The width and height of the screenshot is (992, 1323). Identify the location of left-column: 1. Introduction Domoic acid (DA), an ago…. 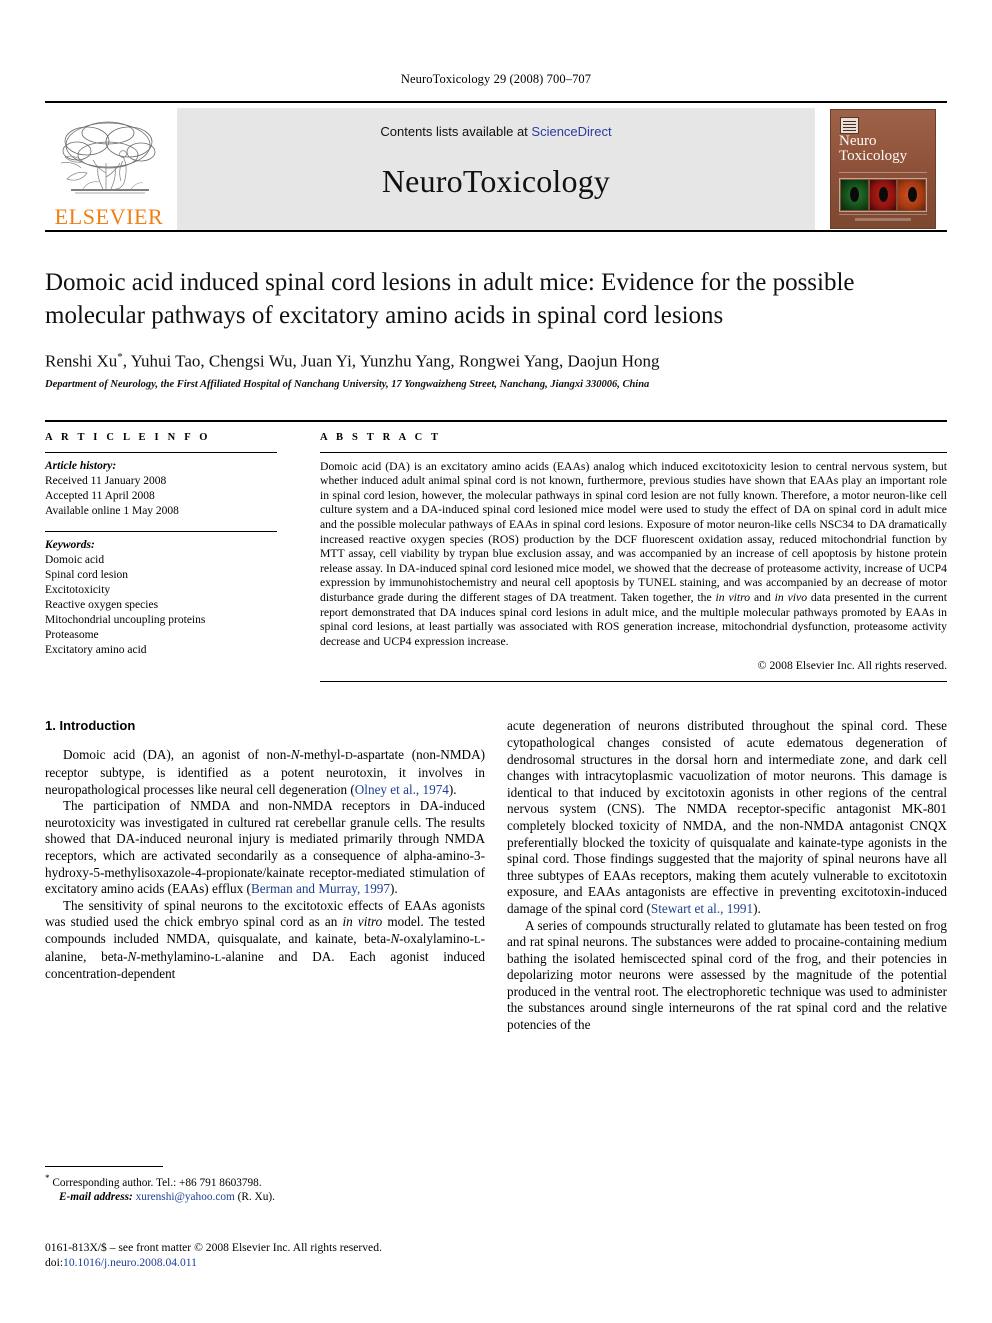
(265, 875).